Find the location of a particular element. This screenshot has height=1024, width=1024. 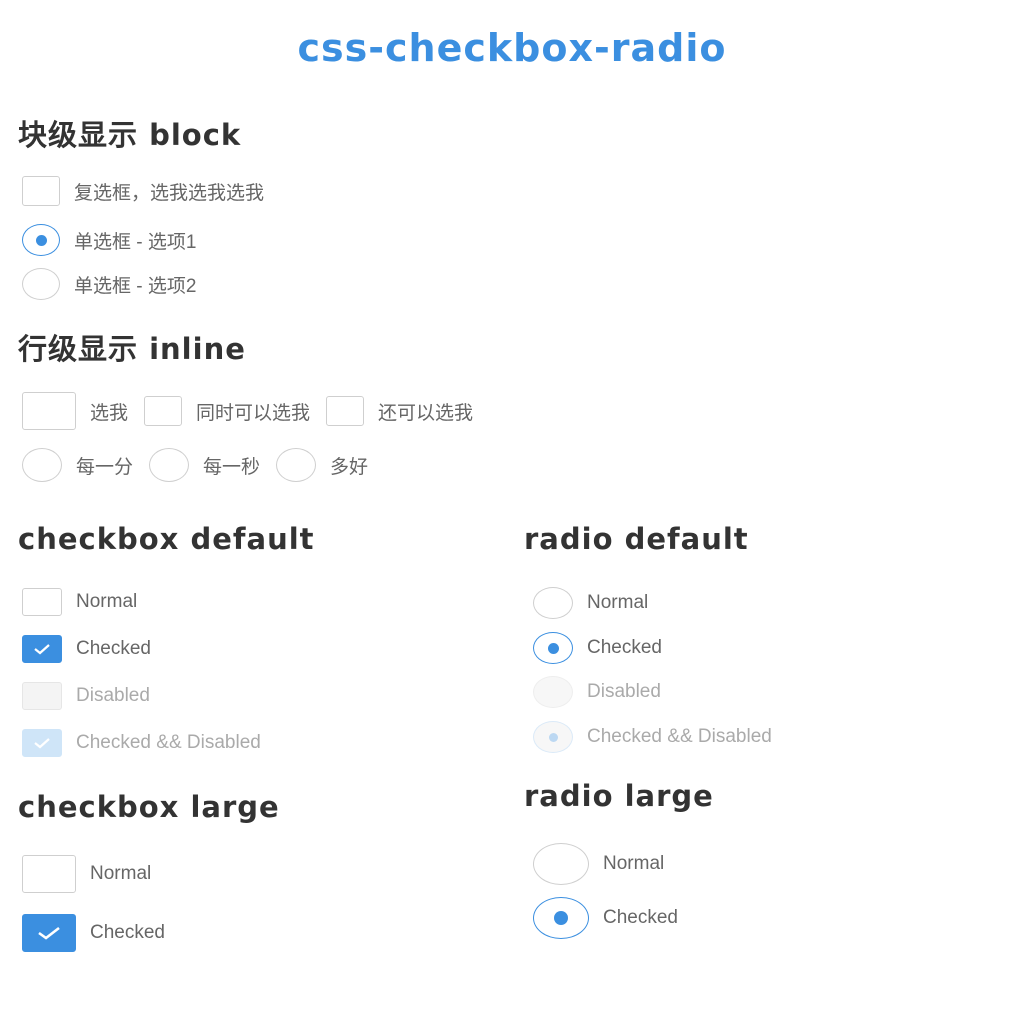

checkbox-default-heading: checkbox default is located at coordinates (166, 539).